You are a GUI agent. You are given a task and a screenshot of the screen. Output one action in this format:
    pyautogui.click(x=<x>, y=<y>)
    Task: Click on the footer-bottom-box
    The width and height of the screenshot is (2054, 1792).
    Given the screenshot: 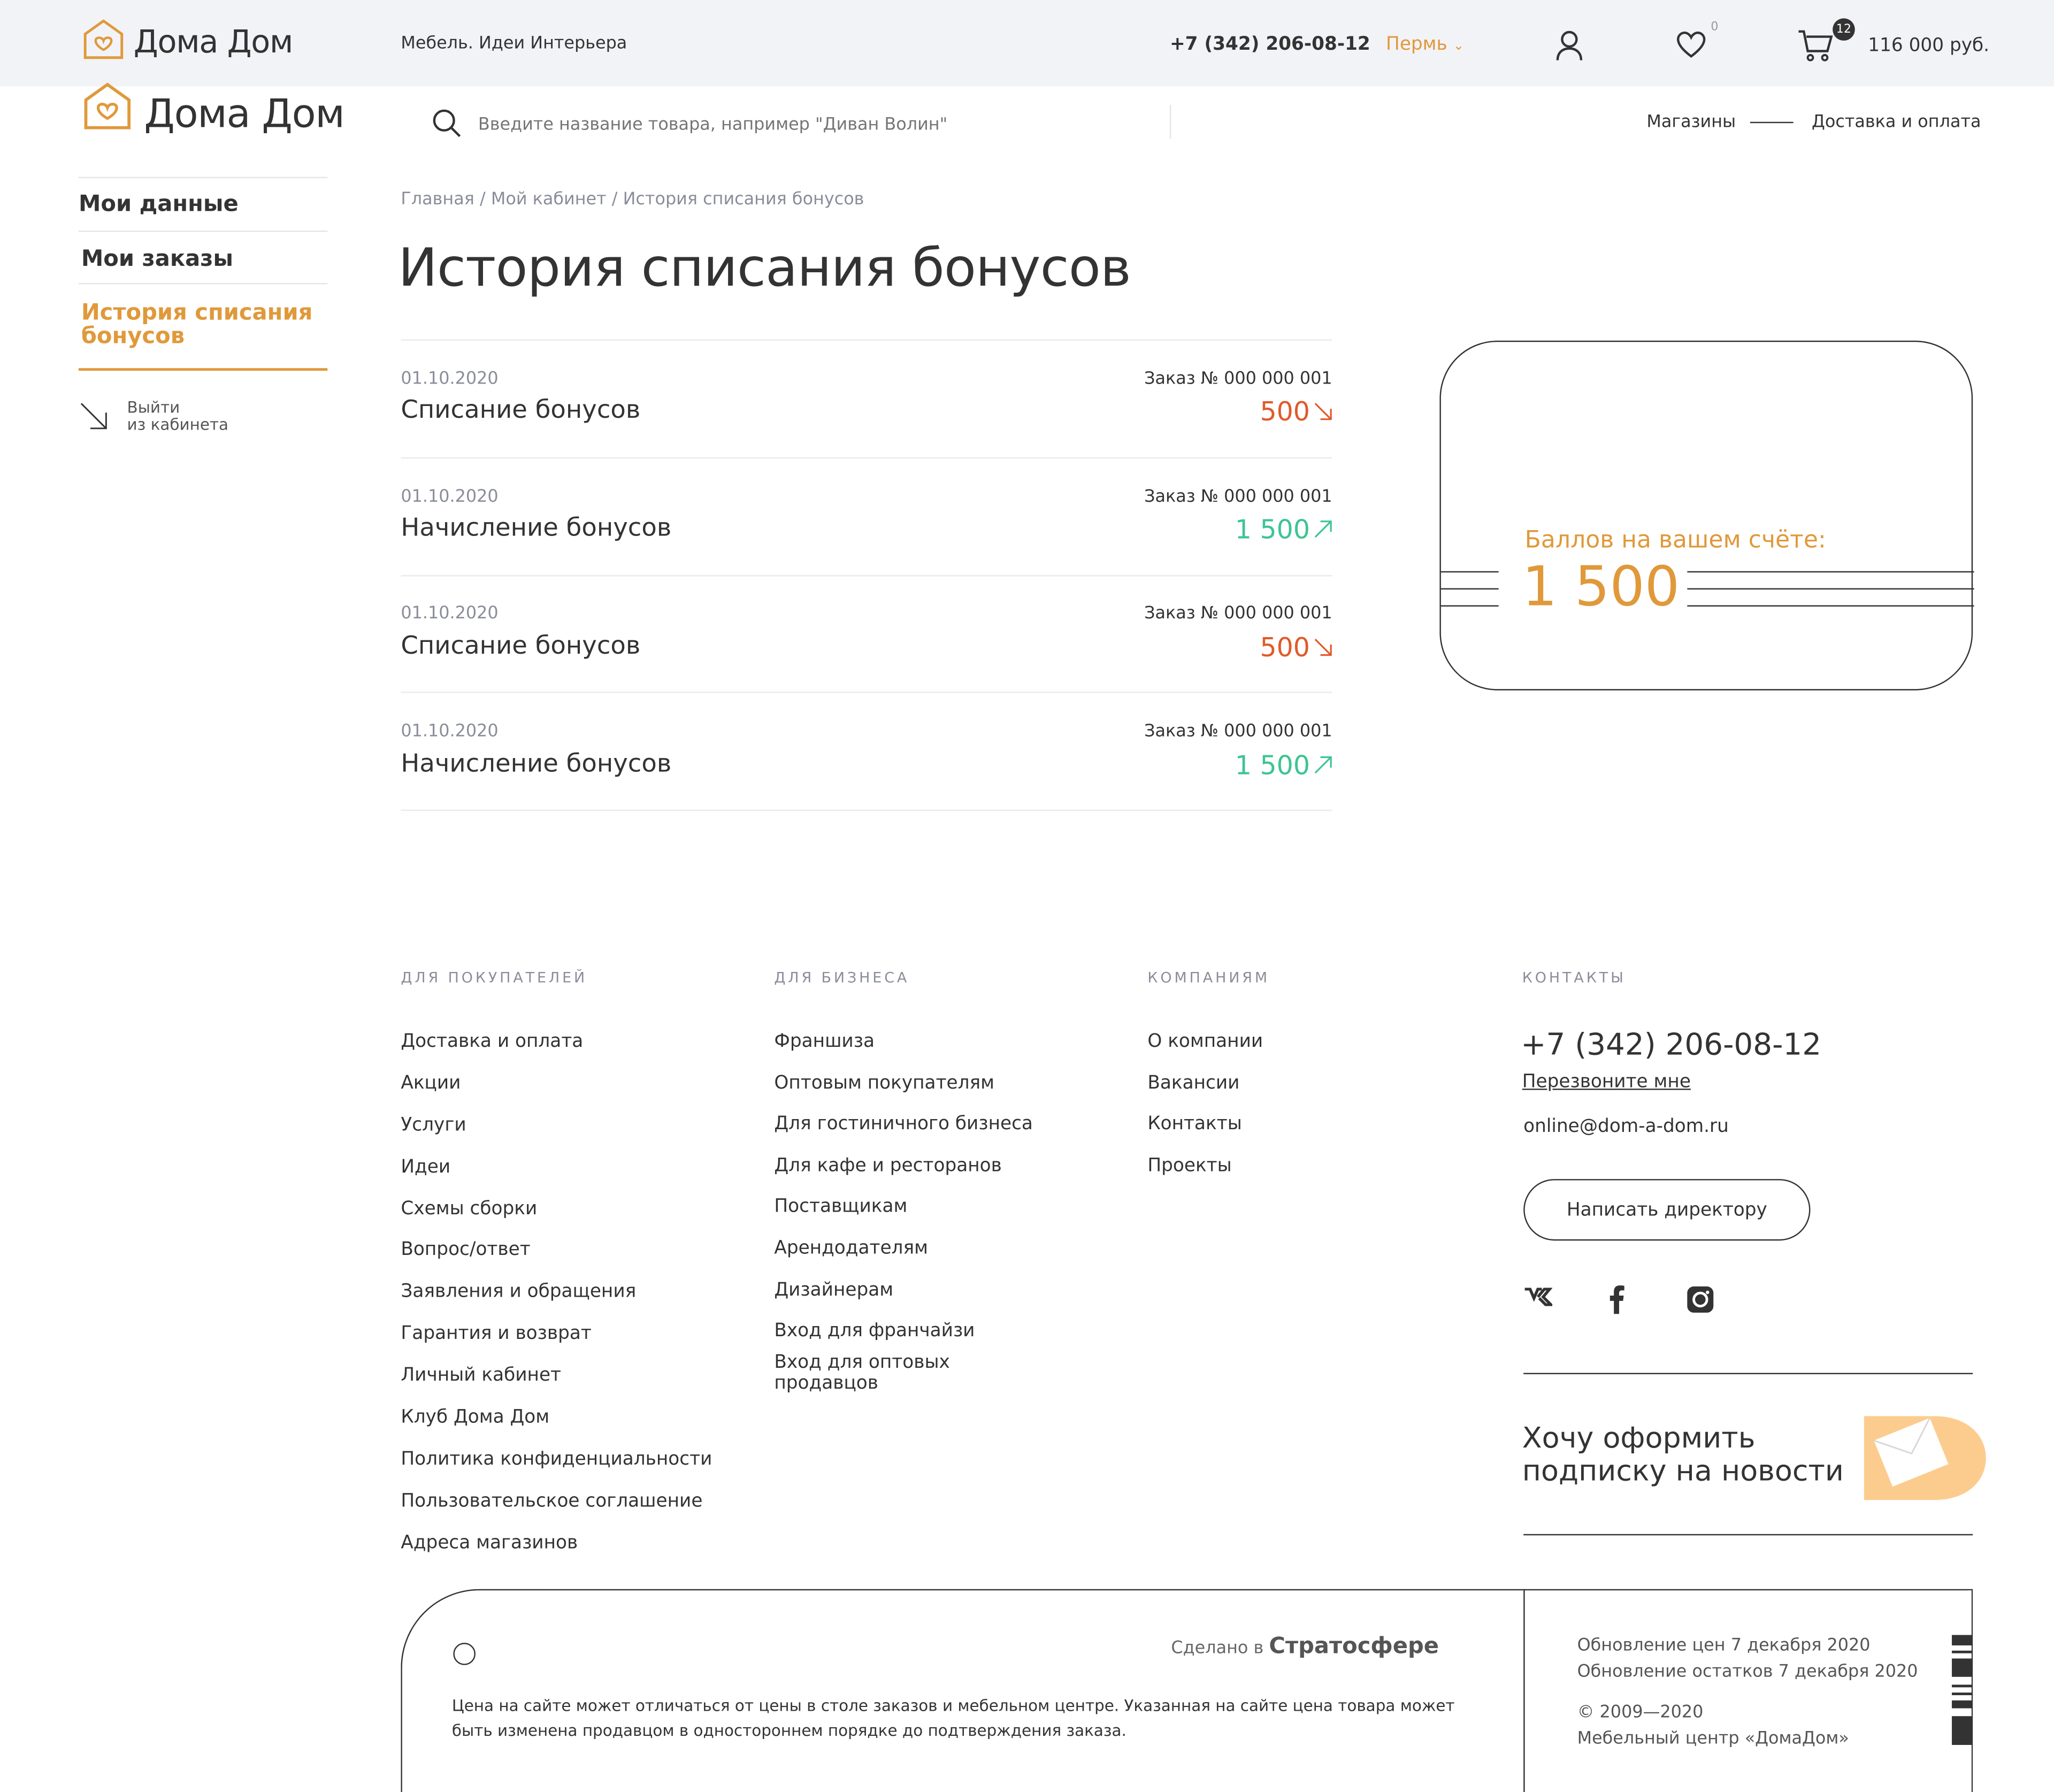 What is the action you would take?
    pyautogui.click(x=1187, y=1690)
    